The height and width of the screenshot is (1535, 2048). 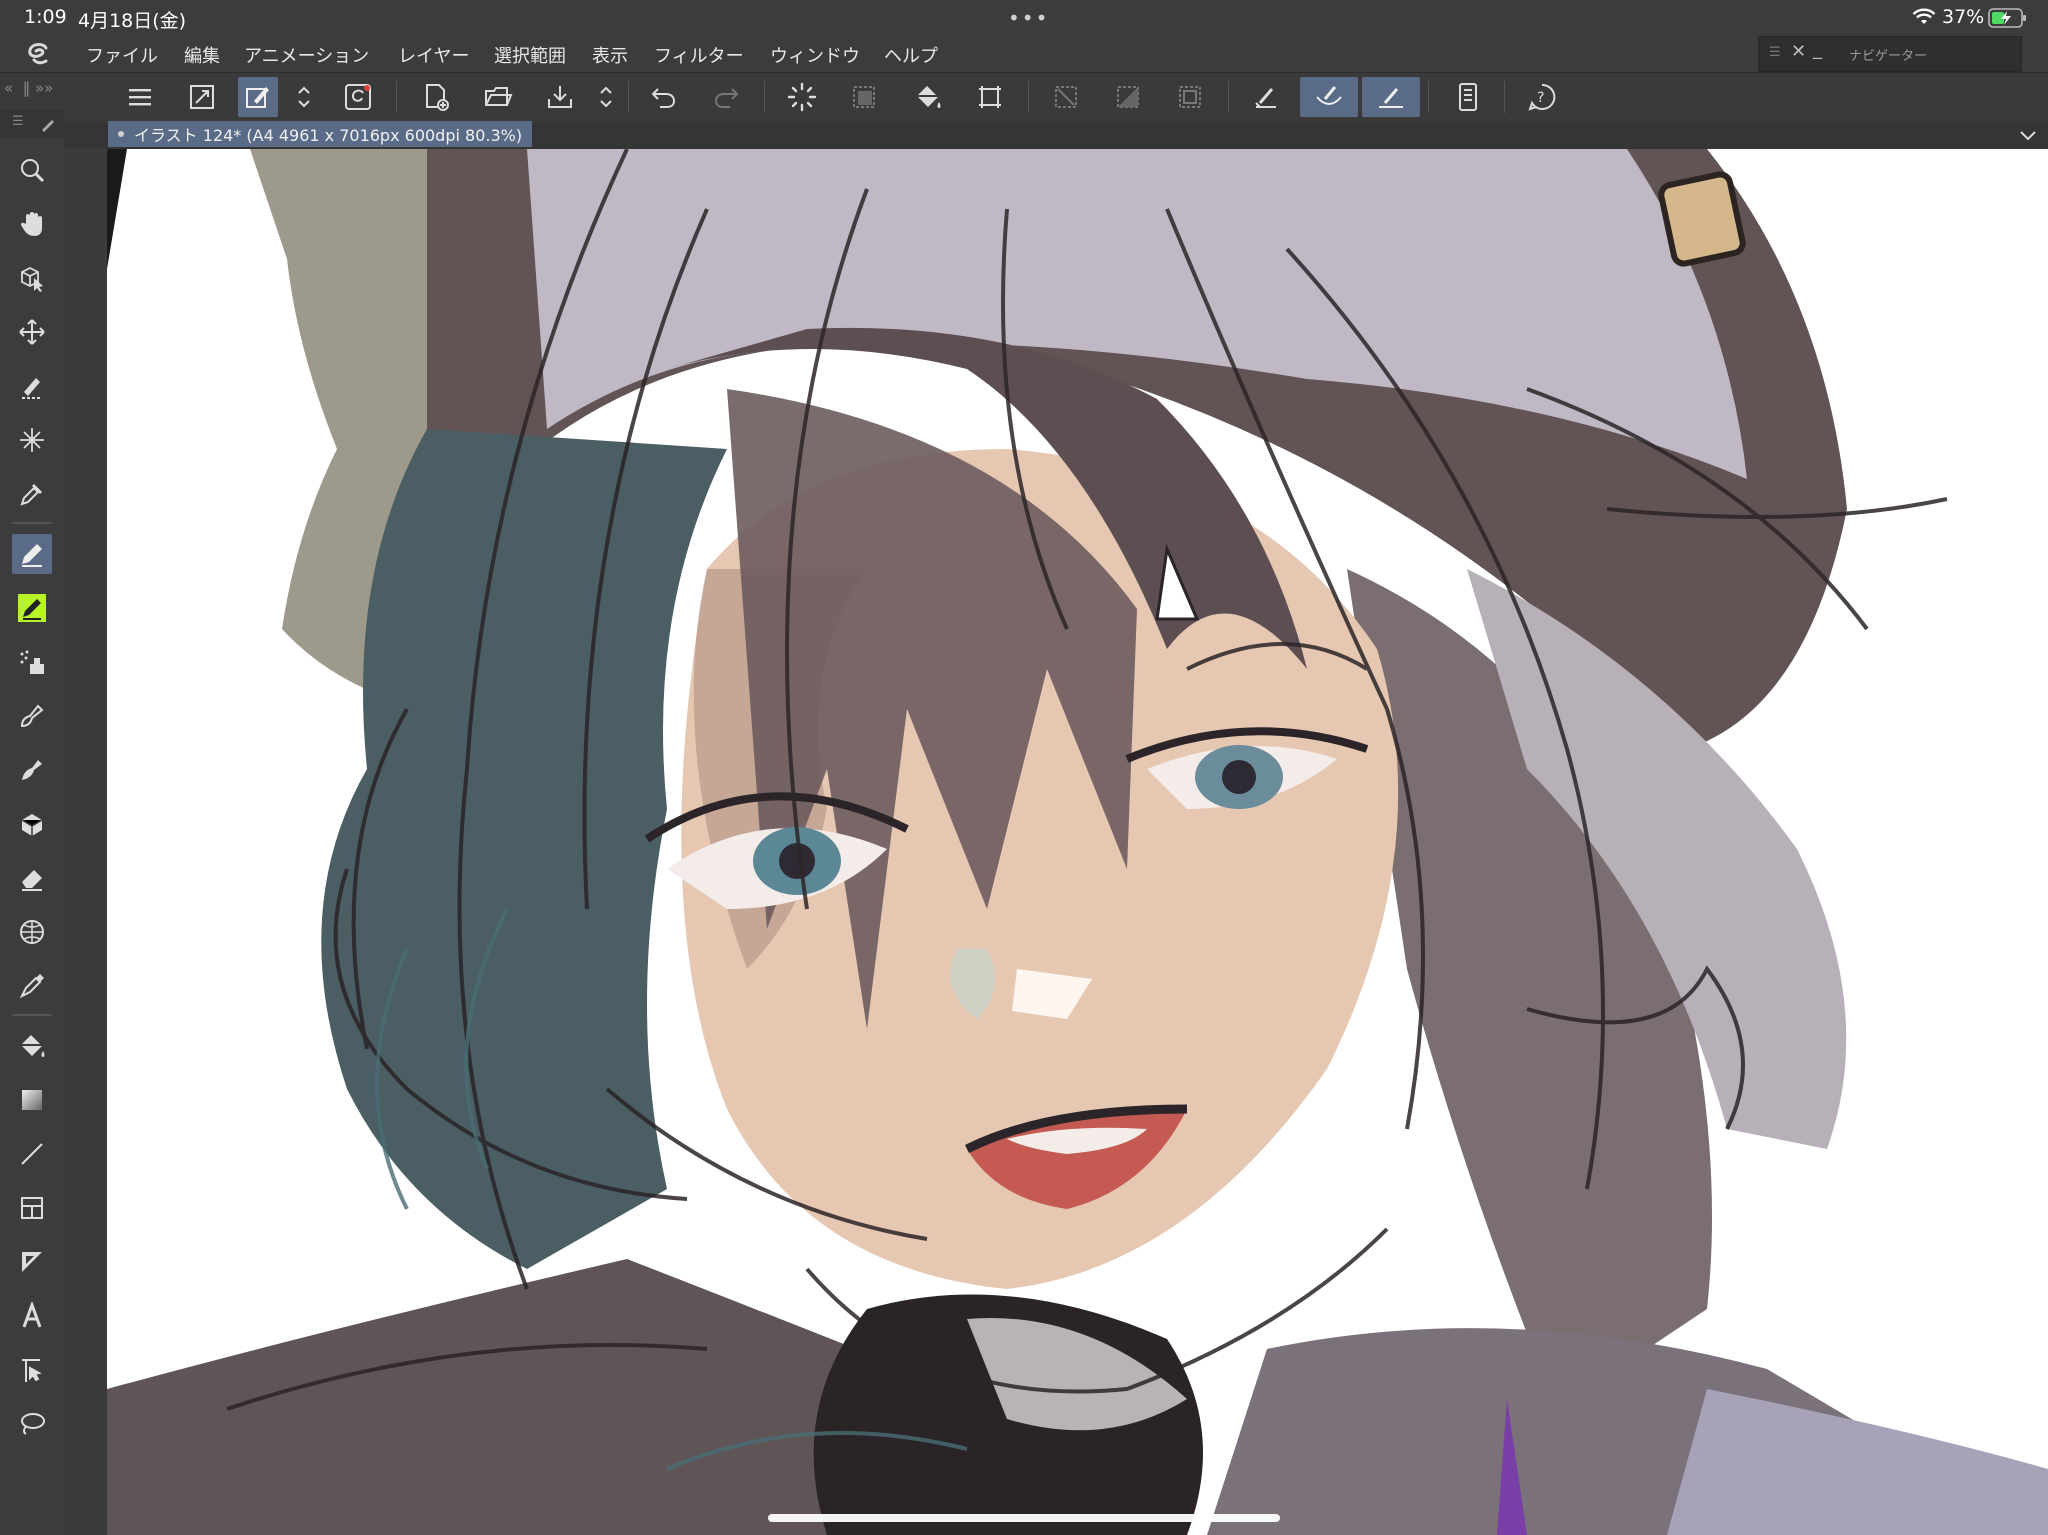 I want to click on redo-icon, so click(x=726, y=97).